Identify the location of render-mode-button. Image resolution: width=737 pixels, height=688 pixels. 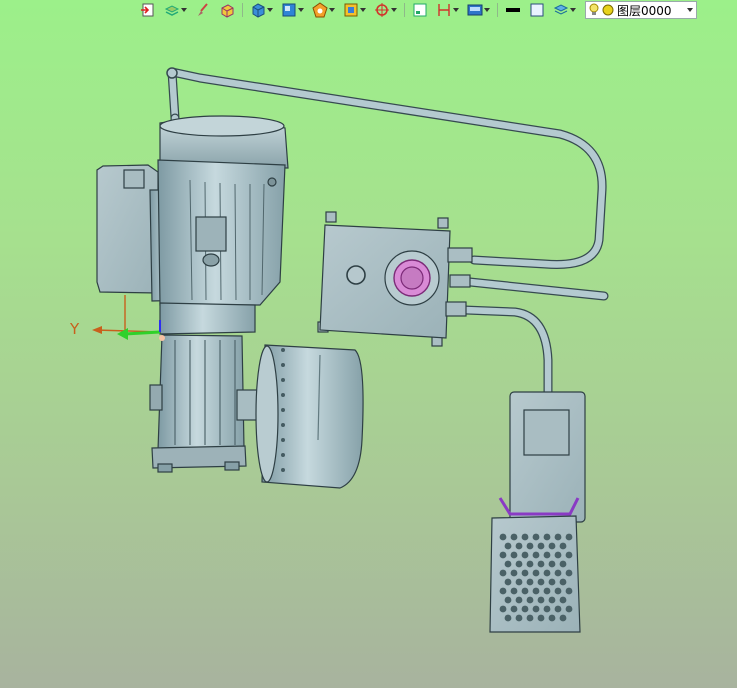
(323, 10).